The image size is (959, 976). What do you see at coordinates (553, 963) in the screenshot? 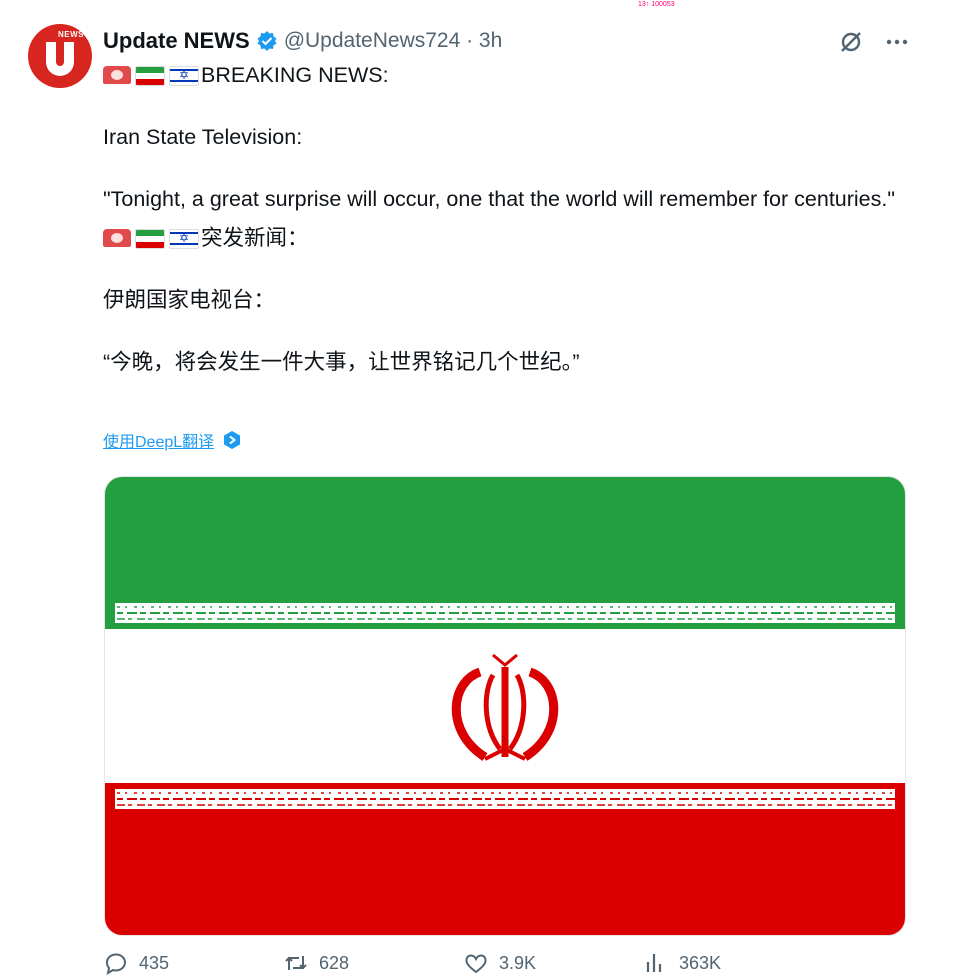
I see `like-action: 3.9K` at bounding box center [553, 963].